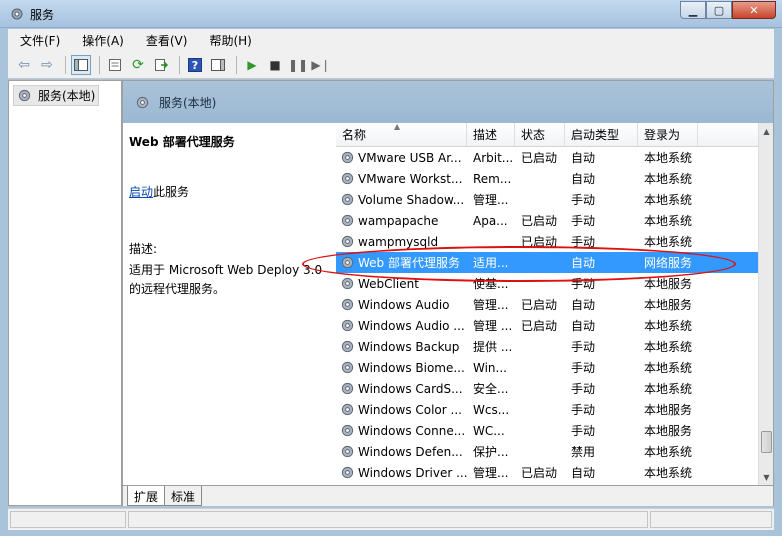 Image resolution: width=782 pixels, height=536 pixels. What do you see at coordinates (42, 15) in the screenshot?
I see `window-title: 服务` at bounding box center [42, 15].